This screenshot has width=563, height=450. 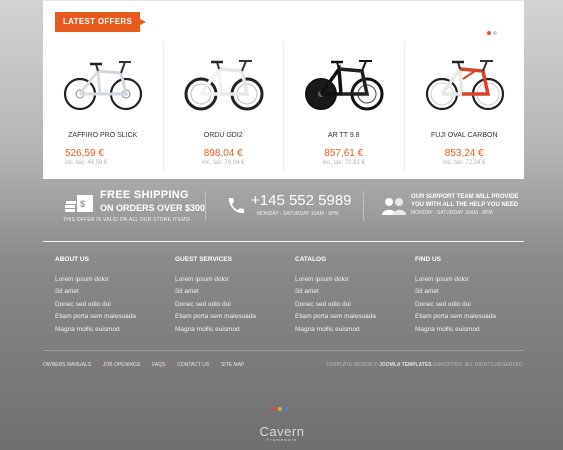 What do you see at coordinates (103, 135) in the screenshot?
I see `product-name: ZAFFIRO PRO SLICK` at bounding box center [103, 135].